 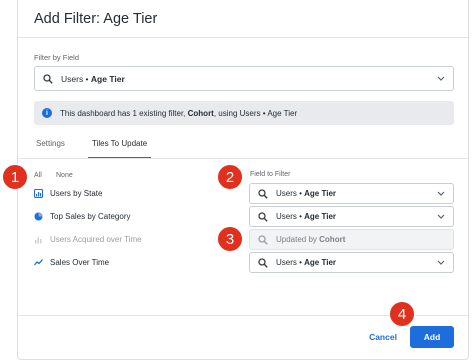 I want to click on filter-field-select: Users • Age Tier, so click(x=244, y=78).